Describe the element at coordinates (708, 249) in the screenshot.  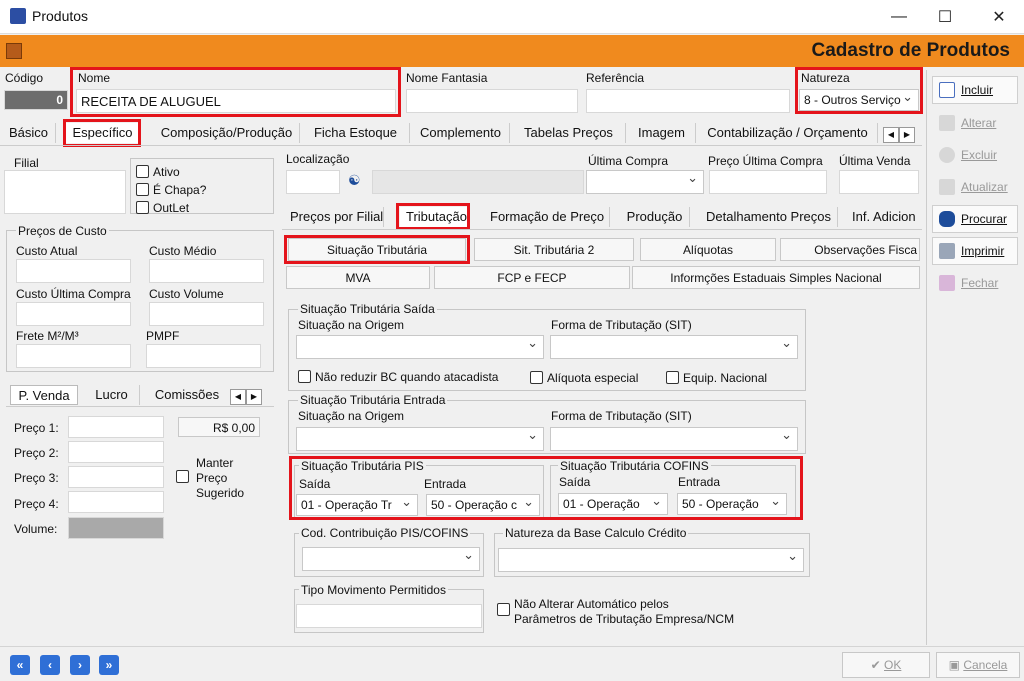
I see `aliquotas-button: Alíquotas` at that location.